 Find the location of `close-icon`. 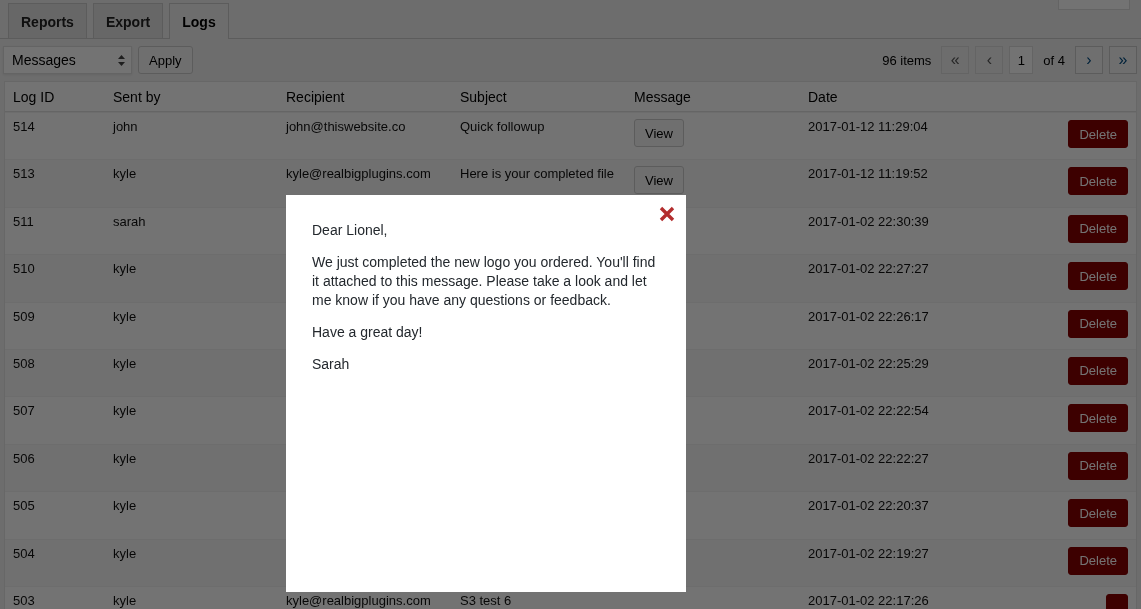

close-icon is located at coordinates (667, 214).